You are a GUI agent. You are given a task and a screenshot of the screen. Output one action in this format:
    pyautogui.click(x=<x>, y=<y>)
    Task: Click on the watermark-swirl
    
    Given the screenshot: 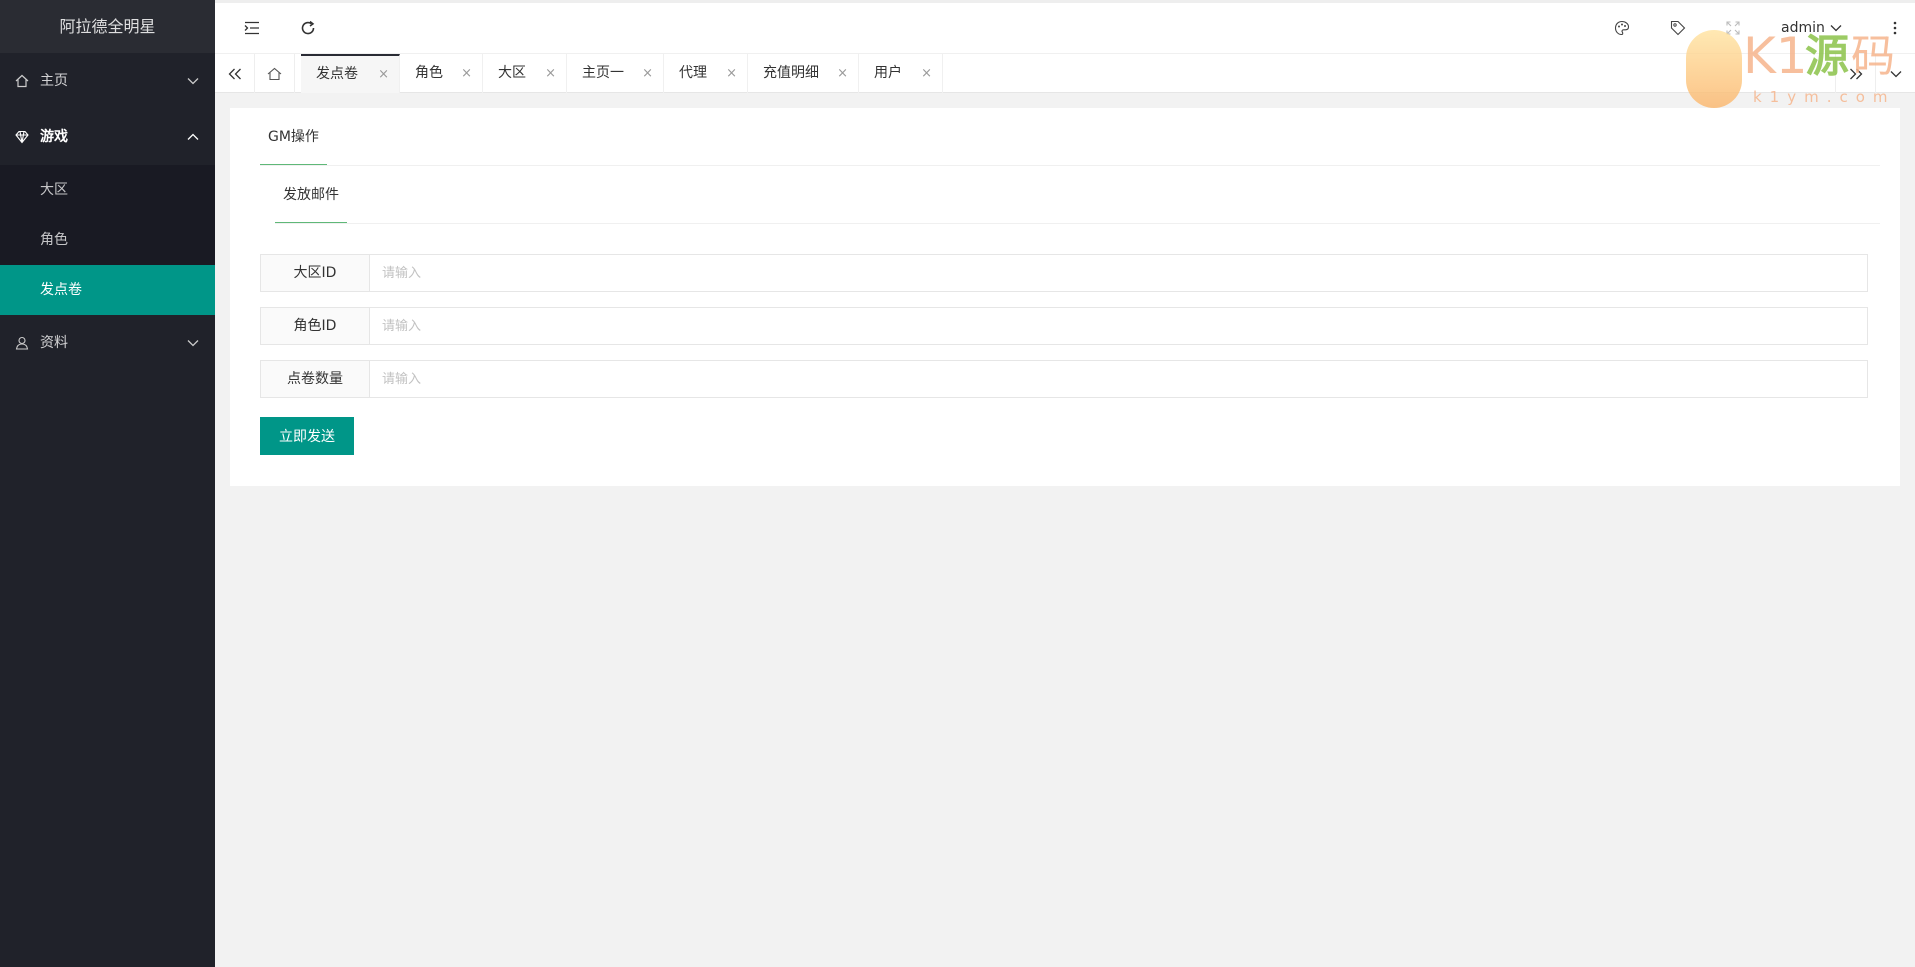 What is the action you would take?
    pyautogui.click(x=1714, y=69)
    